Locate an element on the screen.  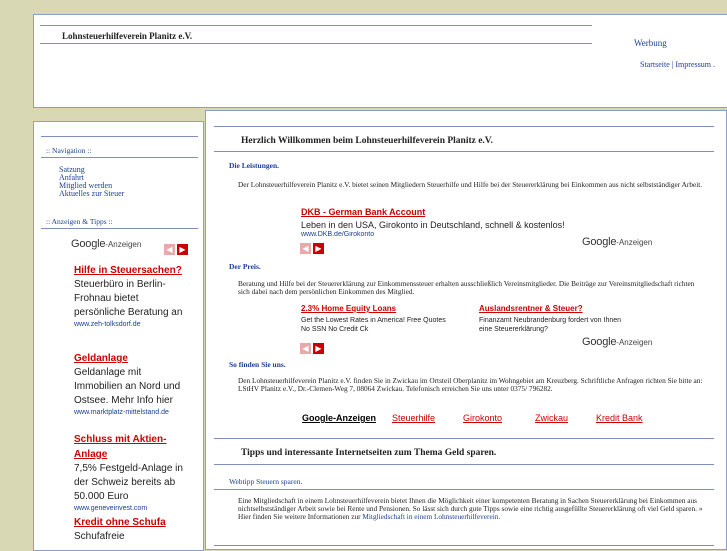
sidebar-ad: Kredit ohne Schufa Schufafreie is located at coordinates (133, 529).